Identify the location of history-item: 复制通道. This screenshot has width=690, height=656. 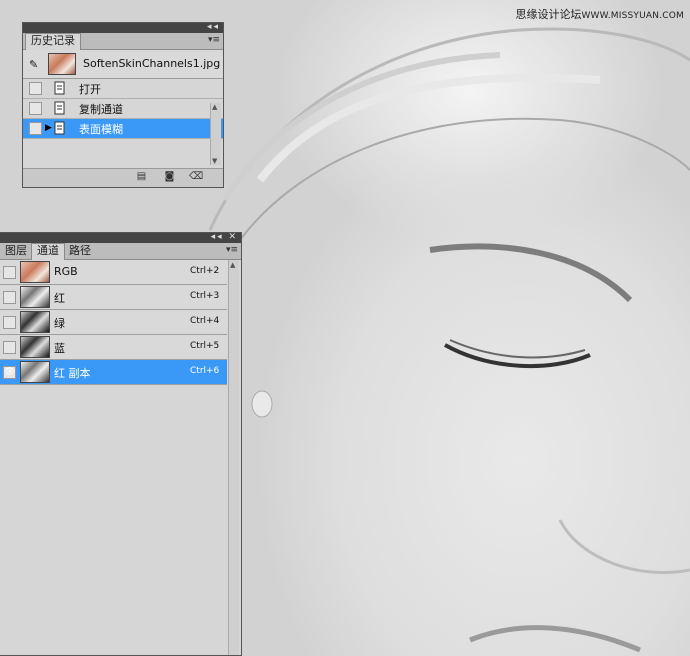
(123, 109).